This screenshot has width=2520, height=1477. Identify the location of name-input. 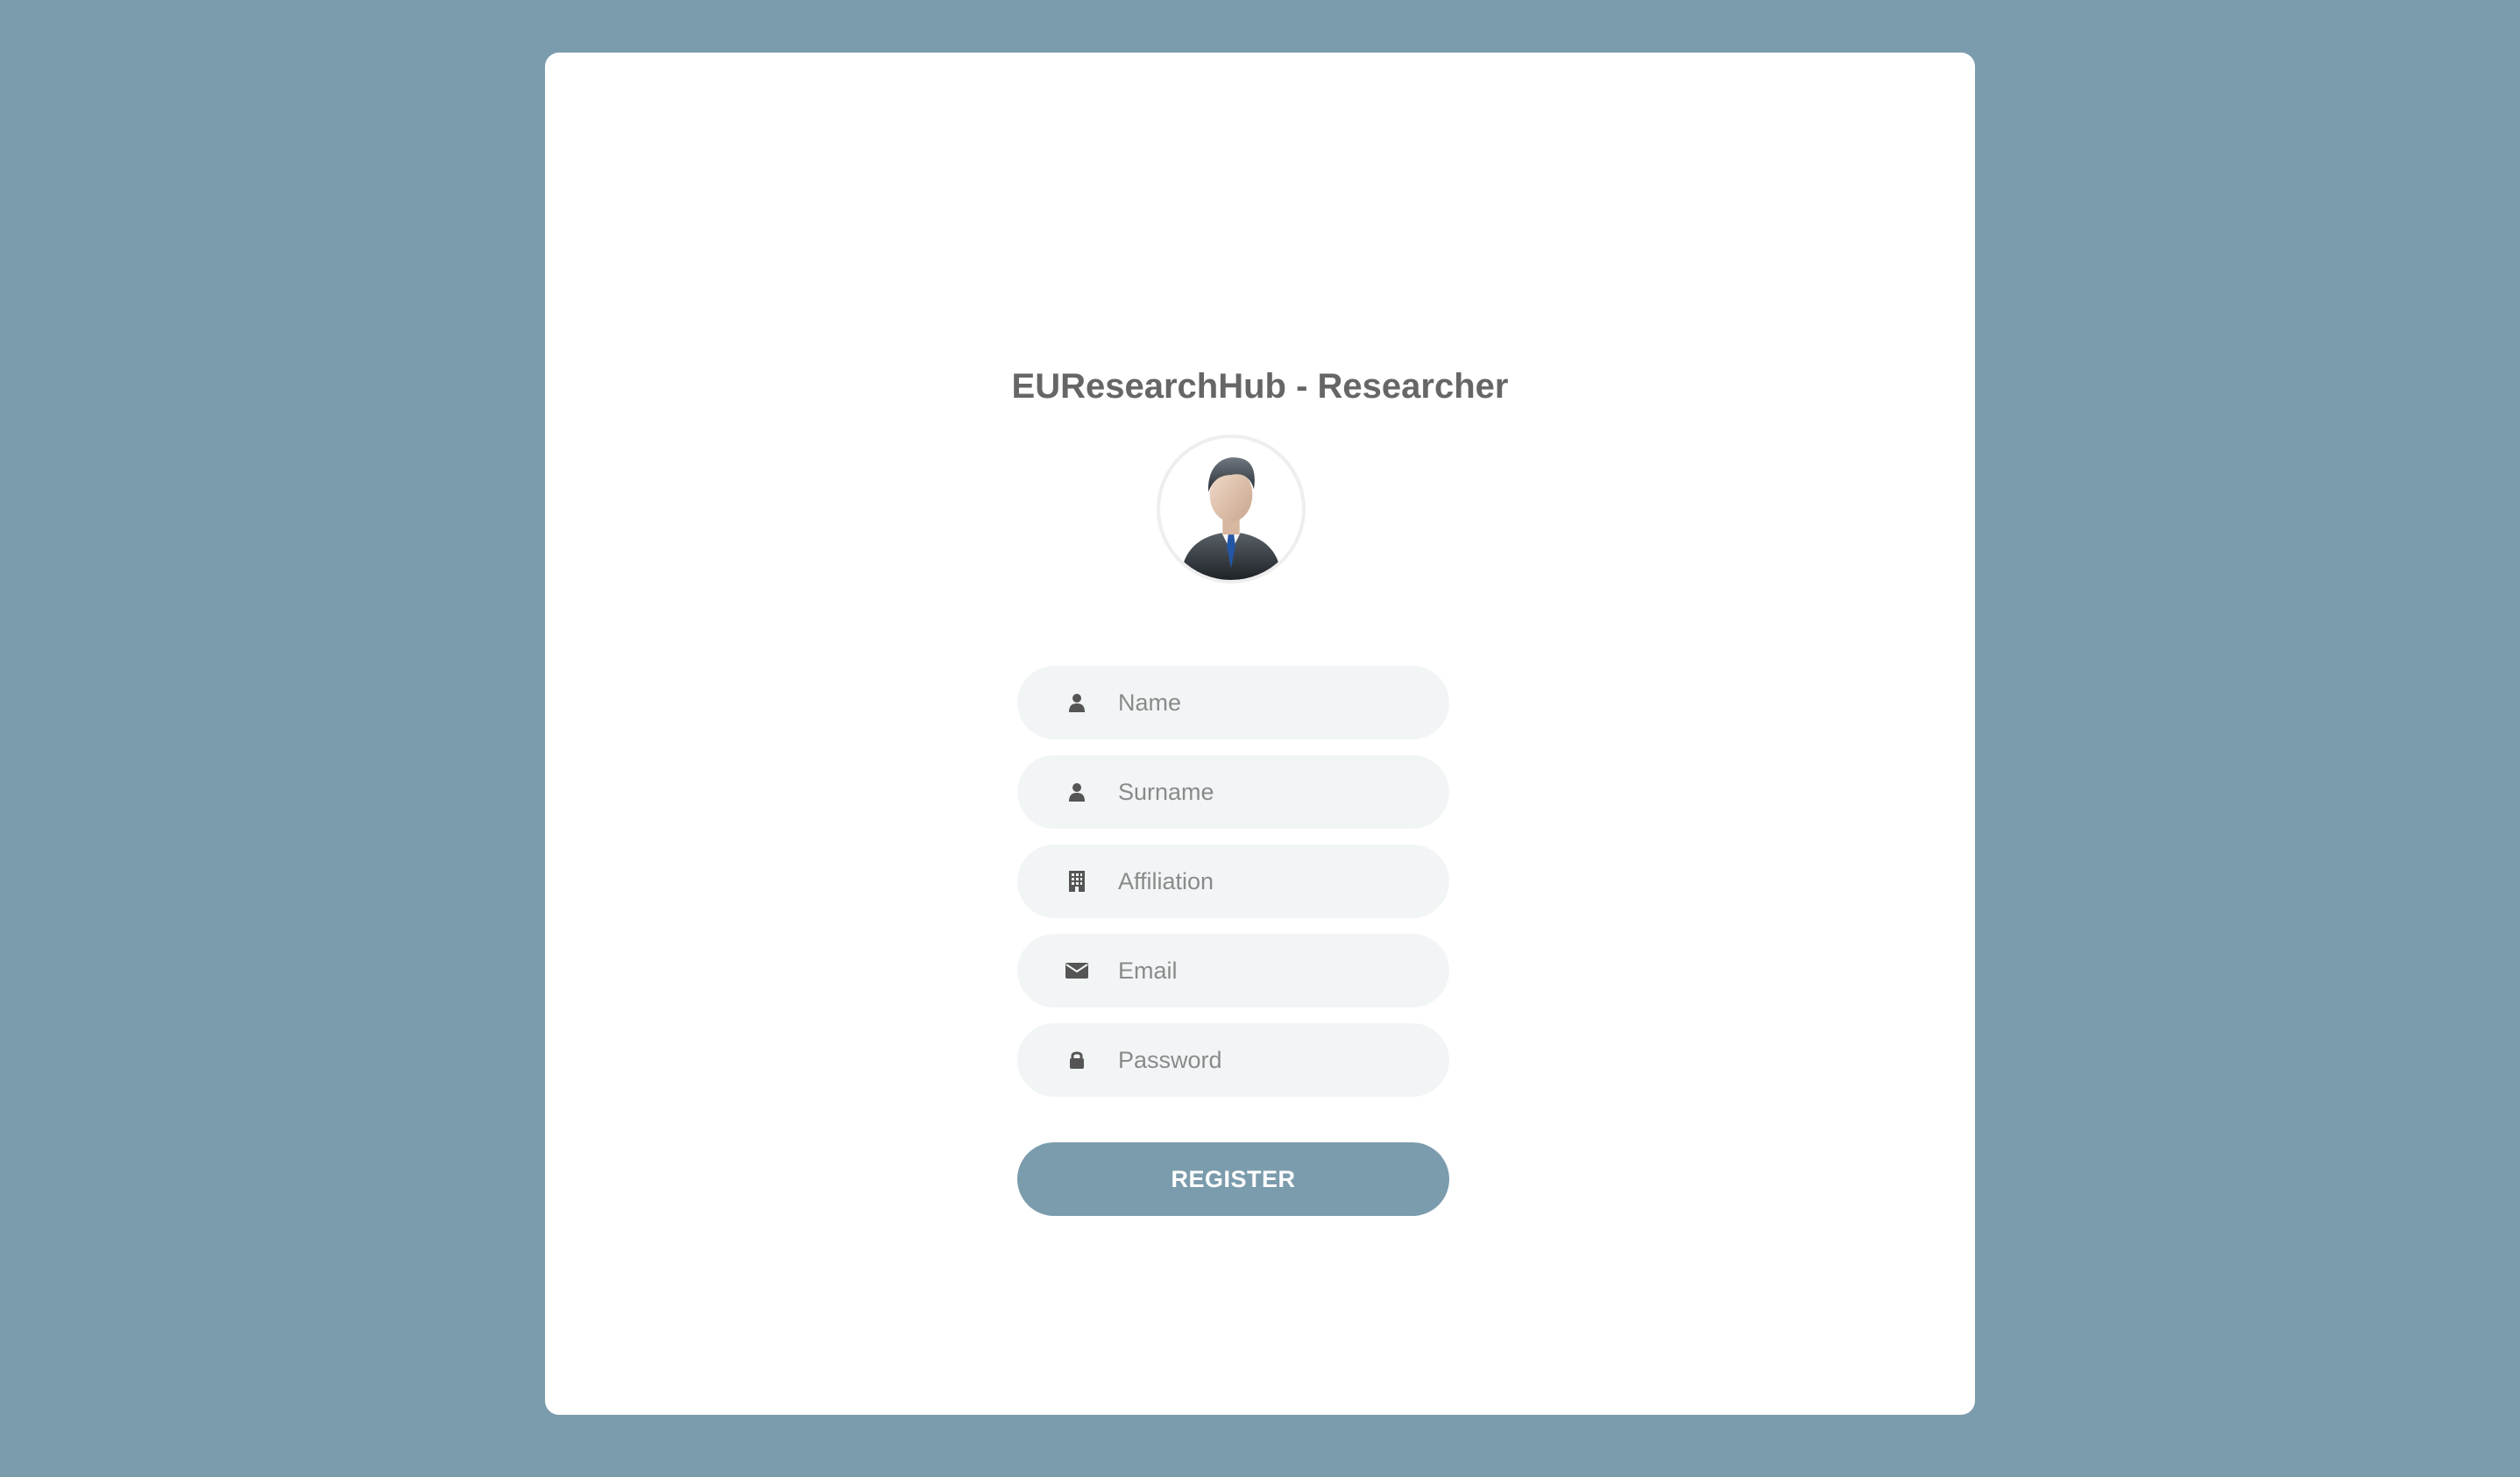
(1233, 702).